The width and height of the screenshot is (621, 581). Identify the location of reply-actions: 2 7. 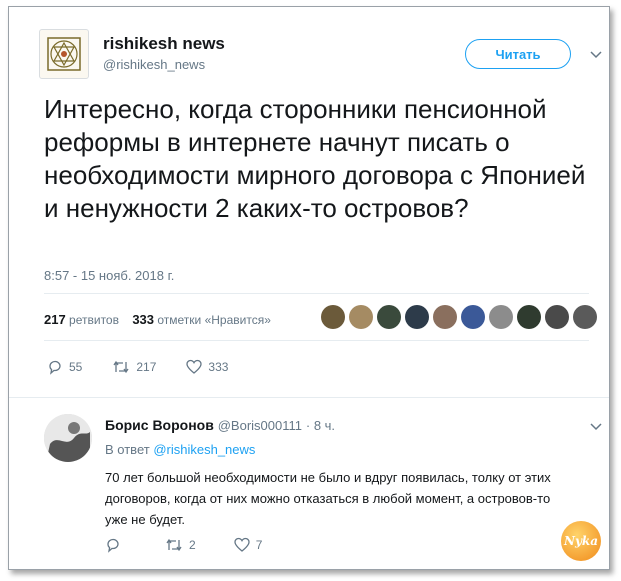
(202, 545).